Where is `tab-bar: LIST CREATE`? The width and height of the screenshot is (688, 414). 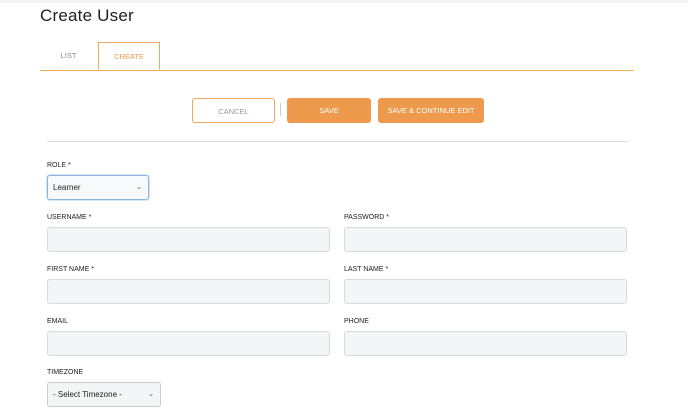
tab-bar: LIST CREATE is located at coordinates (337, 56).